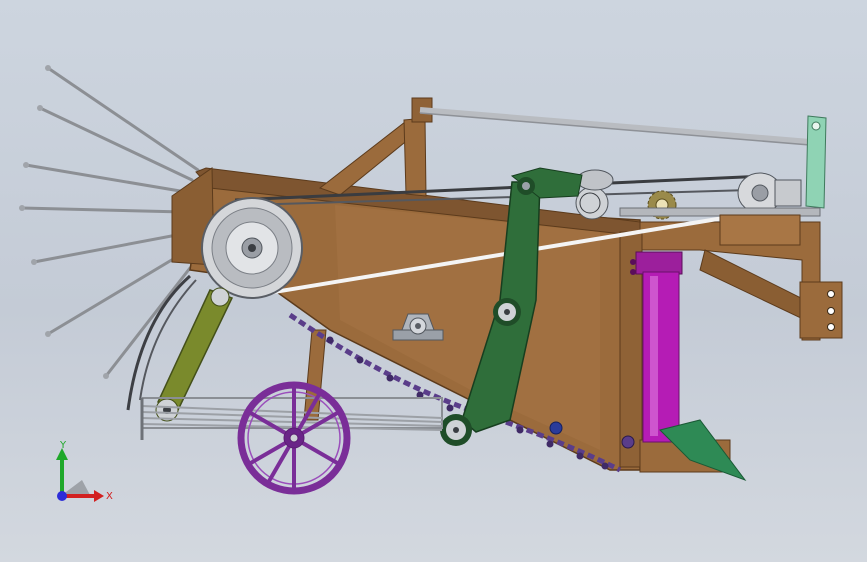  Describe the element at coordinates (760, 230) in the screenshot. I see `shaft-mount-plate` at that location.